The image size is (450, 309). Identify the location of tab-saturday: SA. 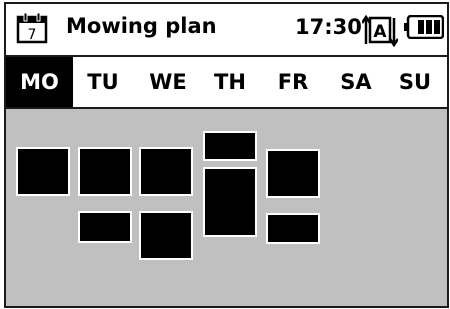
(356, 82).